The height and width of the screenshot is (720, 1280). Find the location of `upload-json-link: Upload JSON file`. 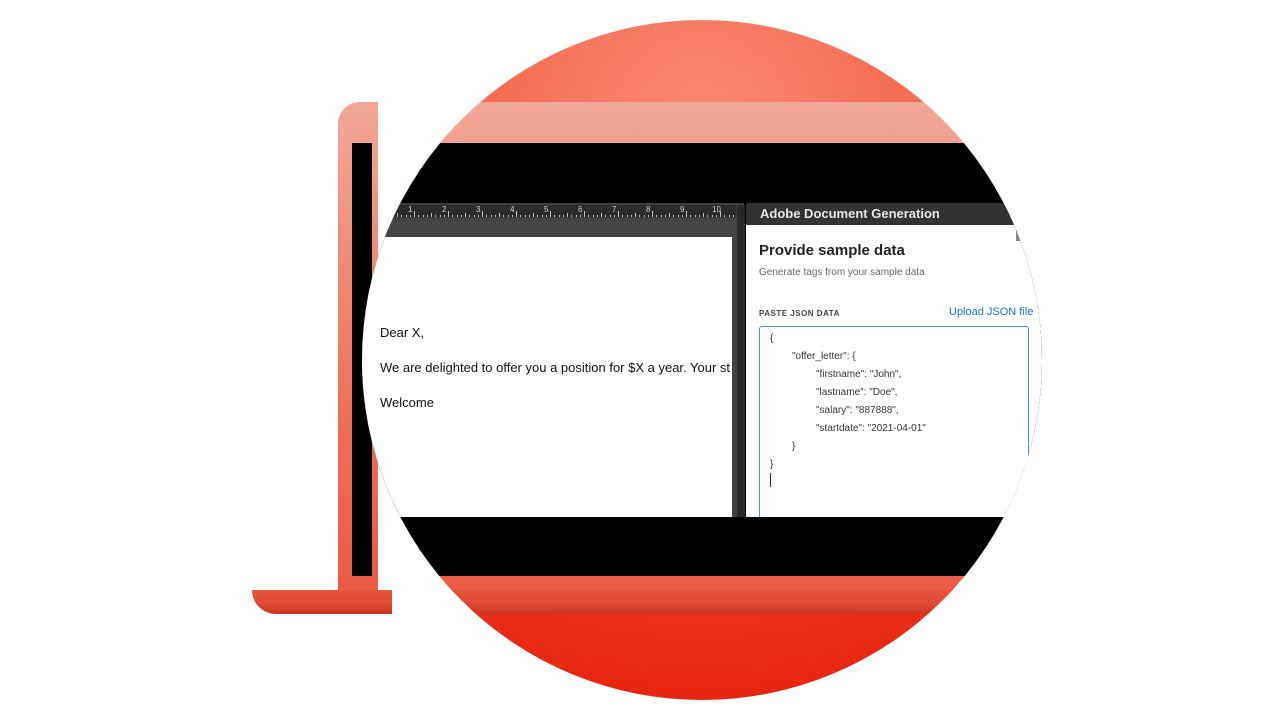

upload-json-link: Upload JSON file is located at coordinates (991, 312).